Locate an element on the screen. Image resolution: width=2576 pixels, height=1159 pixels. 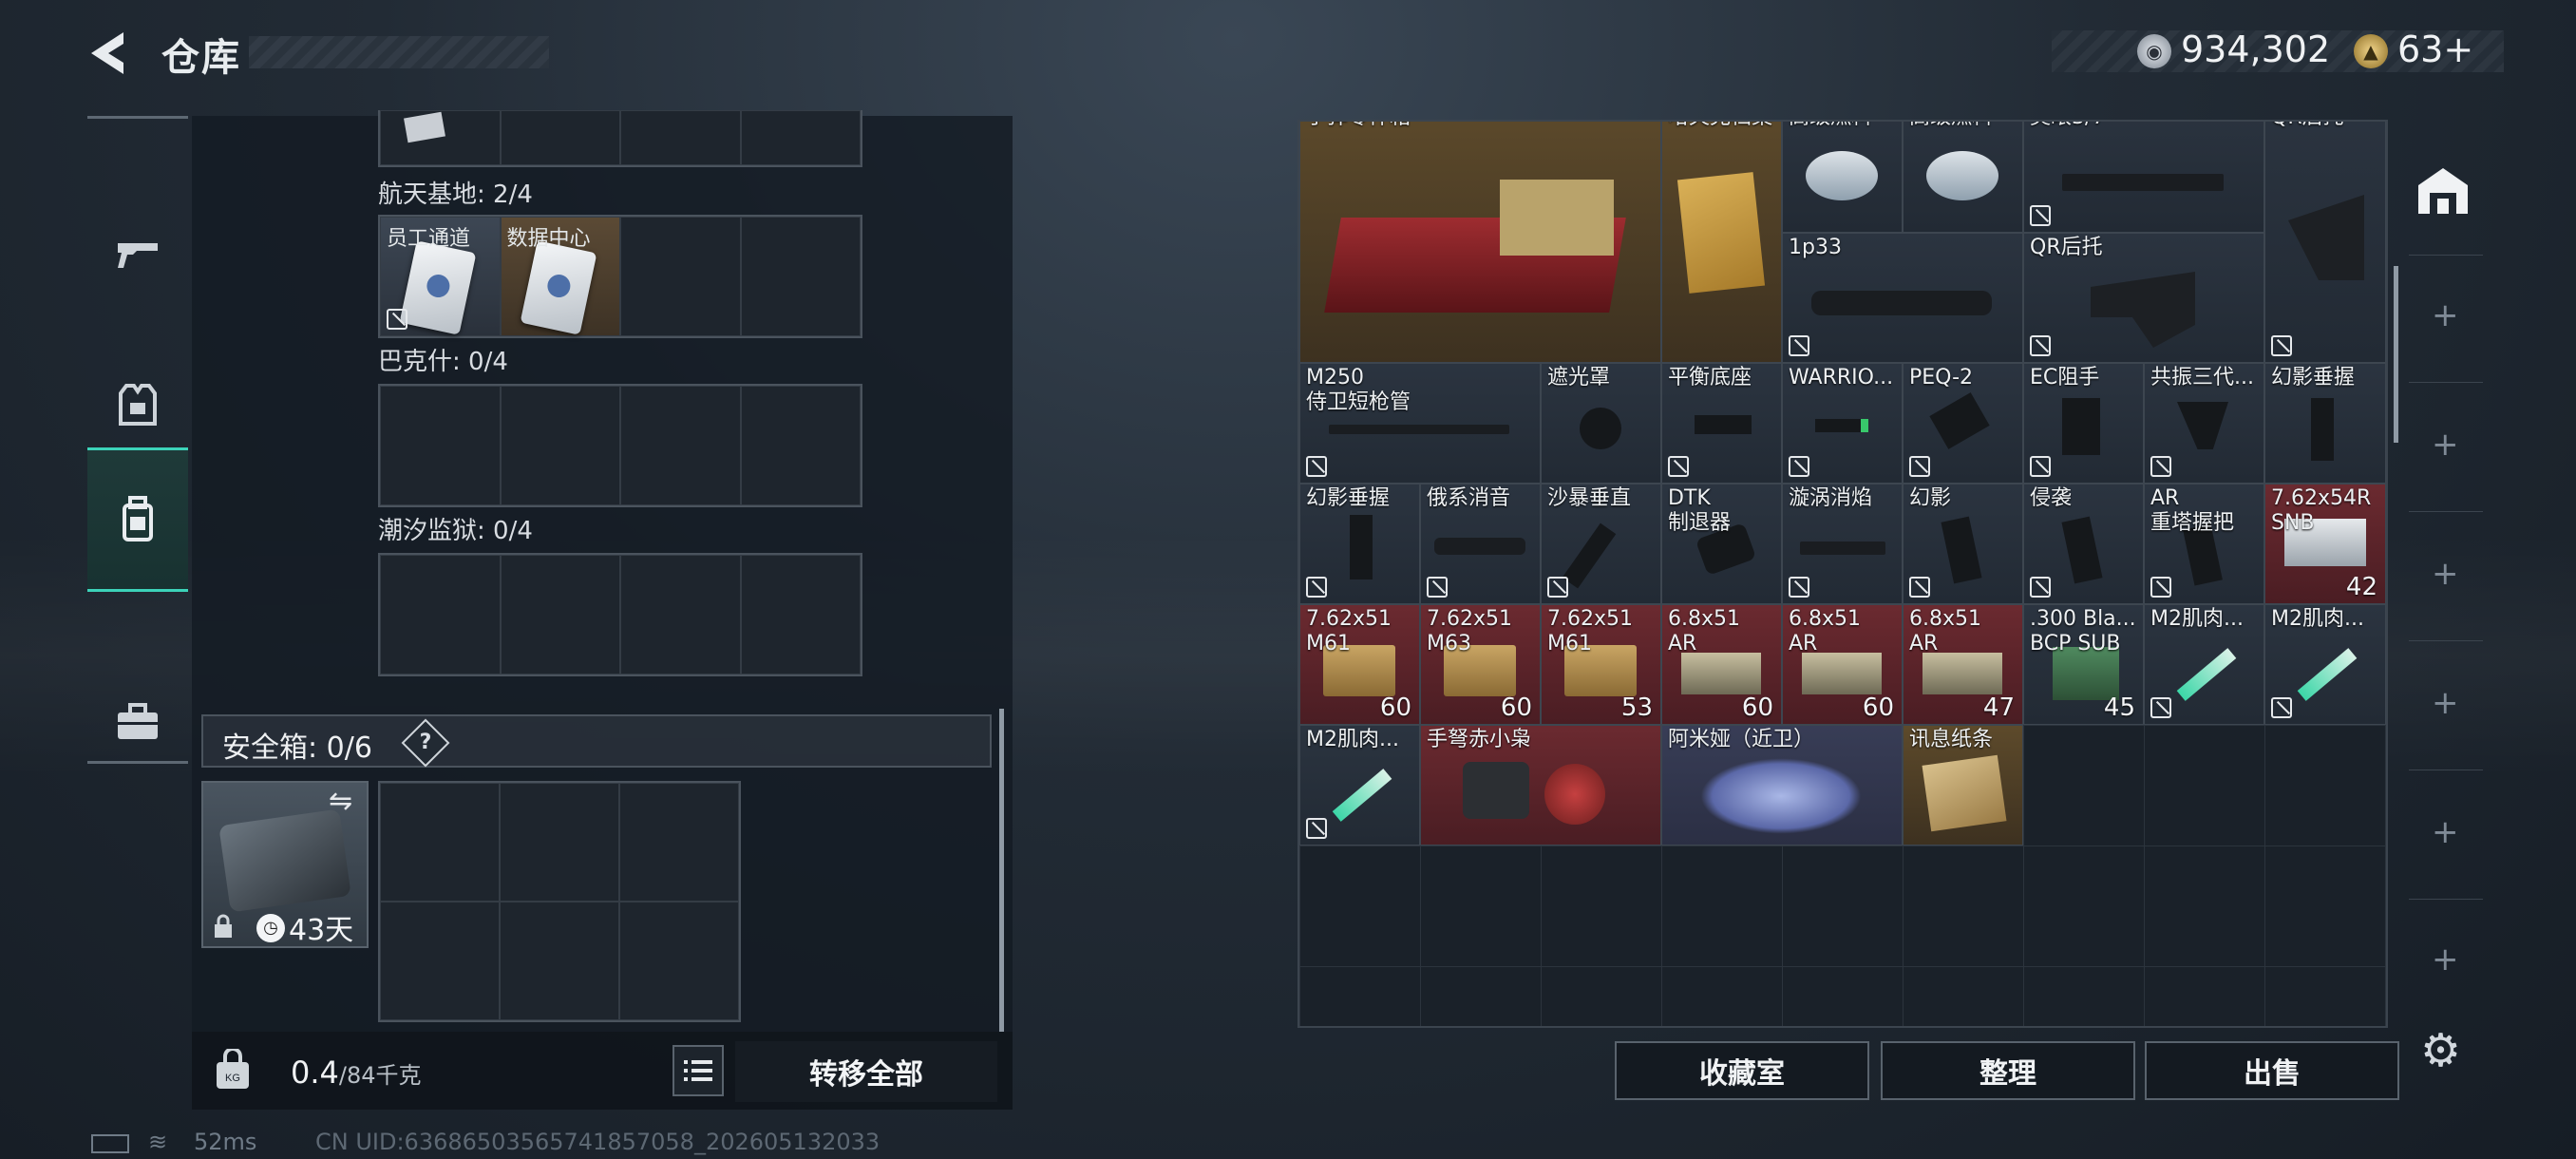
sell-button: 出售 is located at coordinates (2272, 1070).